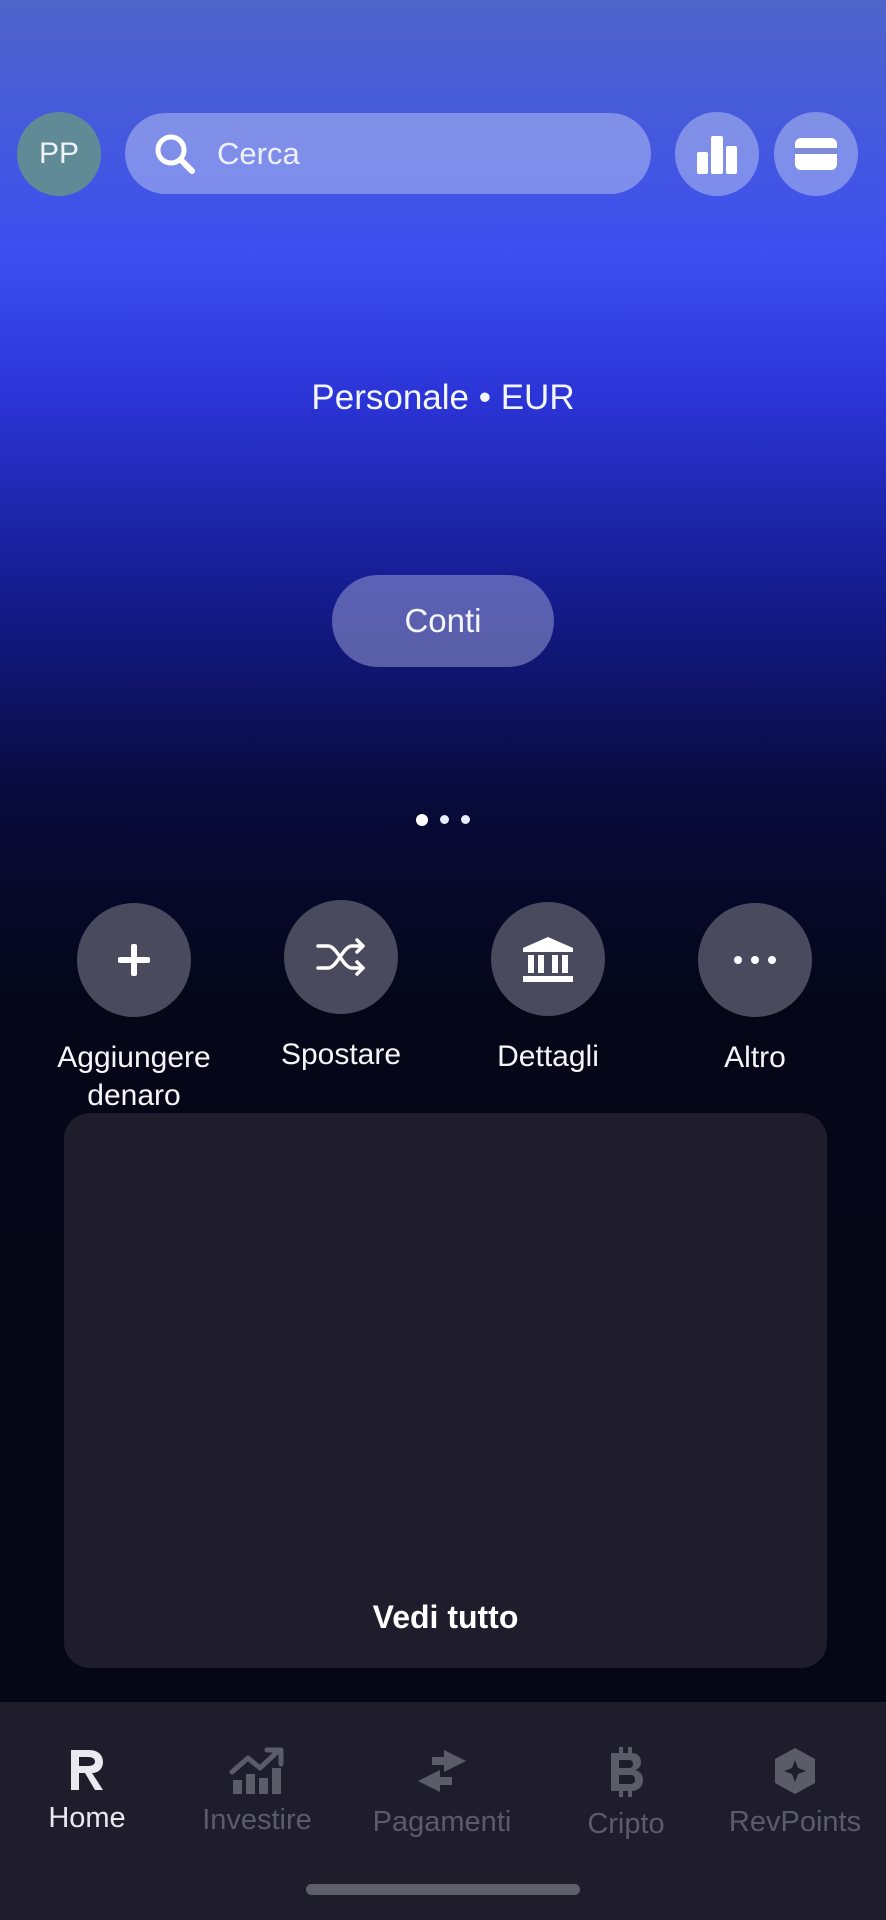 This screenshot has height=1920, width=886. Describe the element at coordinates (442, 1822) in the screenshot. I see `nav-label: Pagamenti` at that location.